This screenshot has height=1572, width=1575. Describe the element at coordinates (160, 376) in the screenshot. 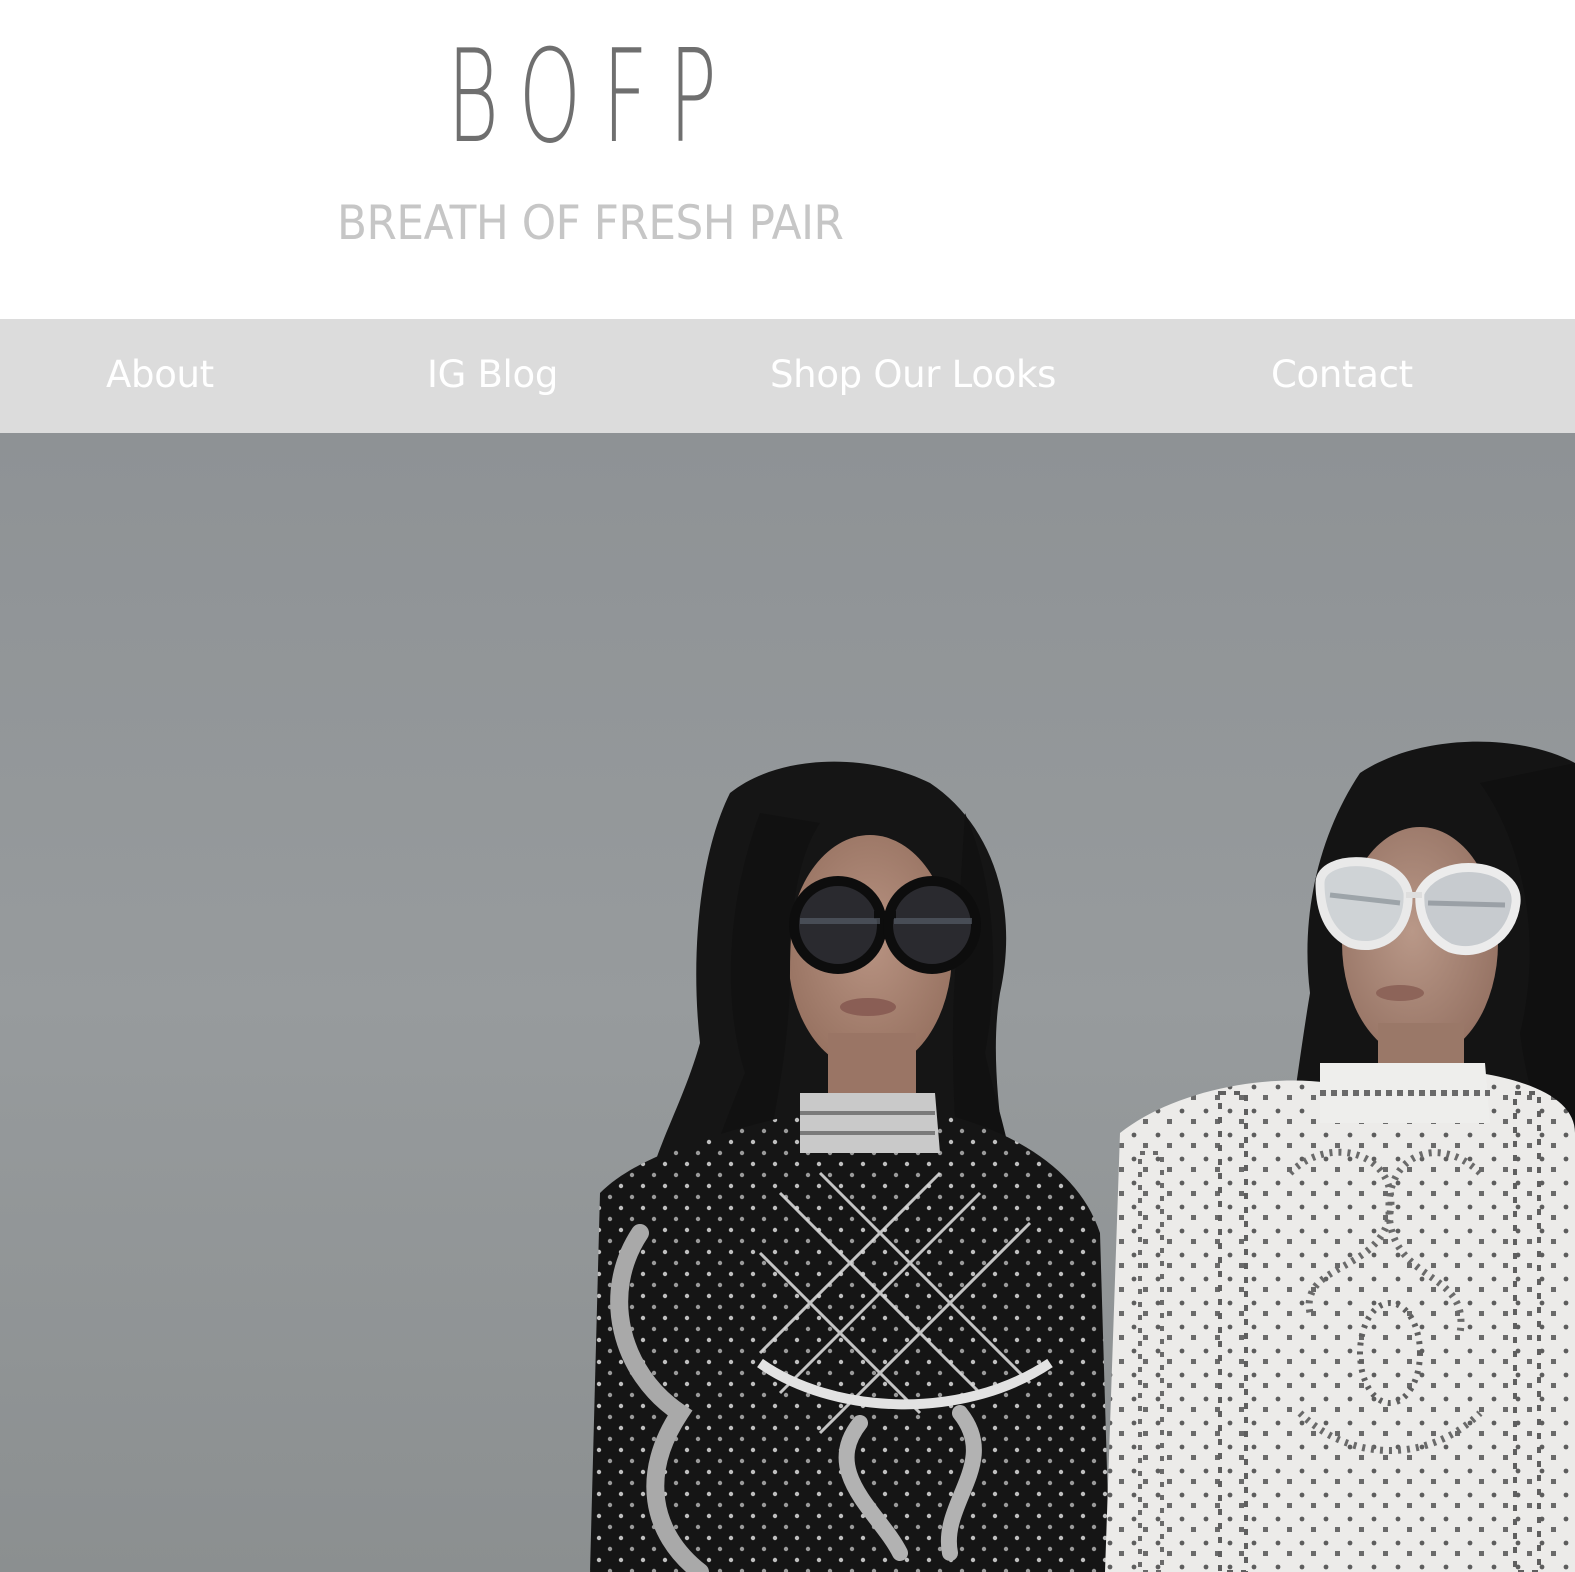

I see `nav-item-about: About` at that location.